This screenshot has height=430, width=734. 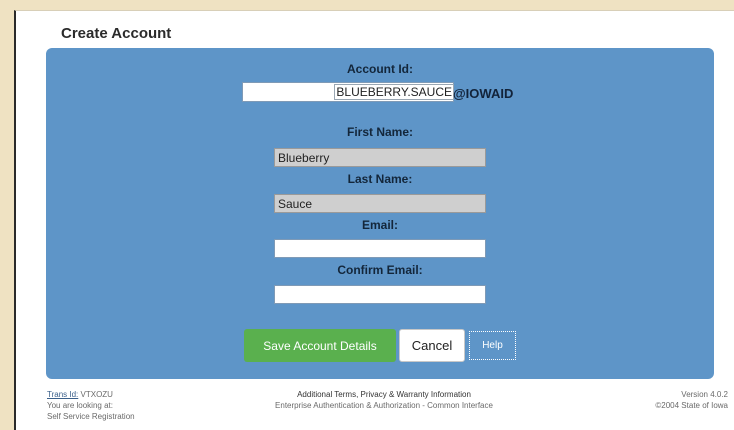 I want to click on last-name-field, so click(x=380, y=203).